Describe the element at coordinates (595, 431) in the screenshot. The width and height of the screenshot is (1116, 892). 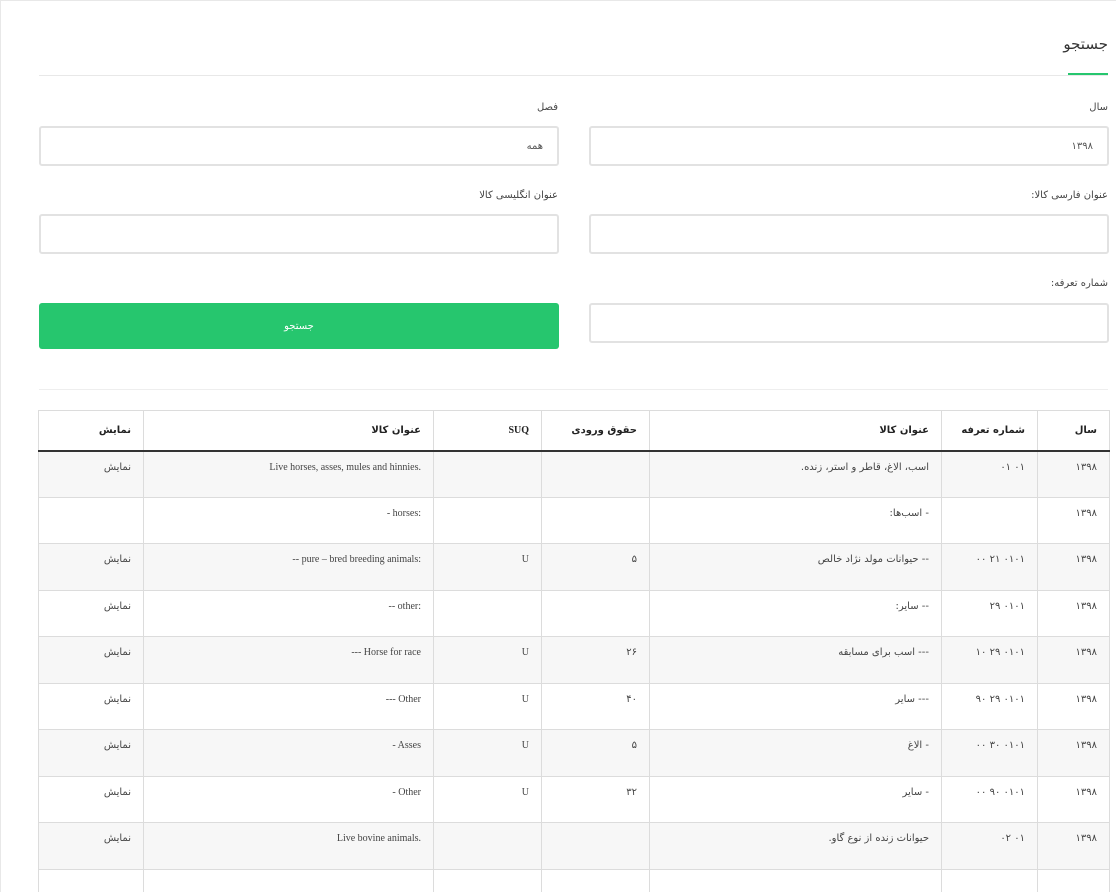
I see `header-duty: حقوق ورودی` at that location.